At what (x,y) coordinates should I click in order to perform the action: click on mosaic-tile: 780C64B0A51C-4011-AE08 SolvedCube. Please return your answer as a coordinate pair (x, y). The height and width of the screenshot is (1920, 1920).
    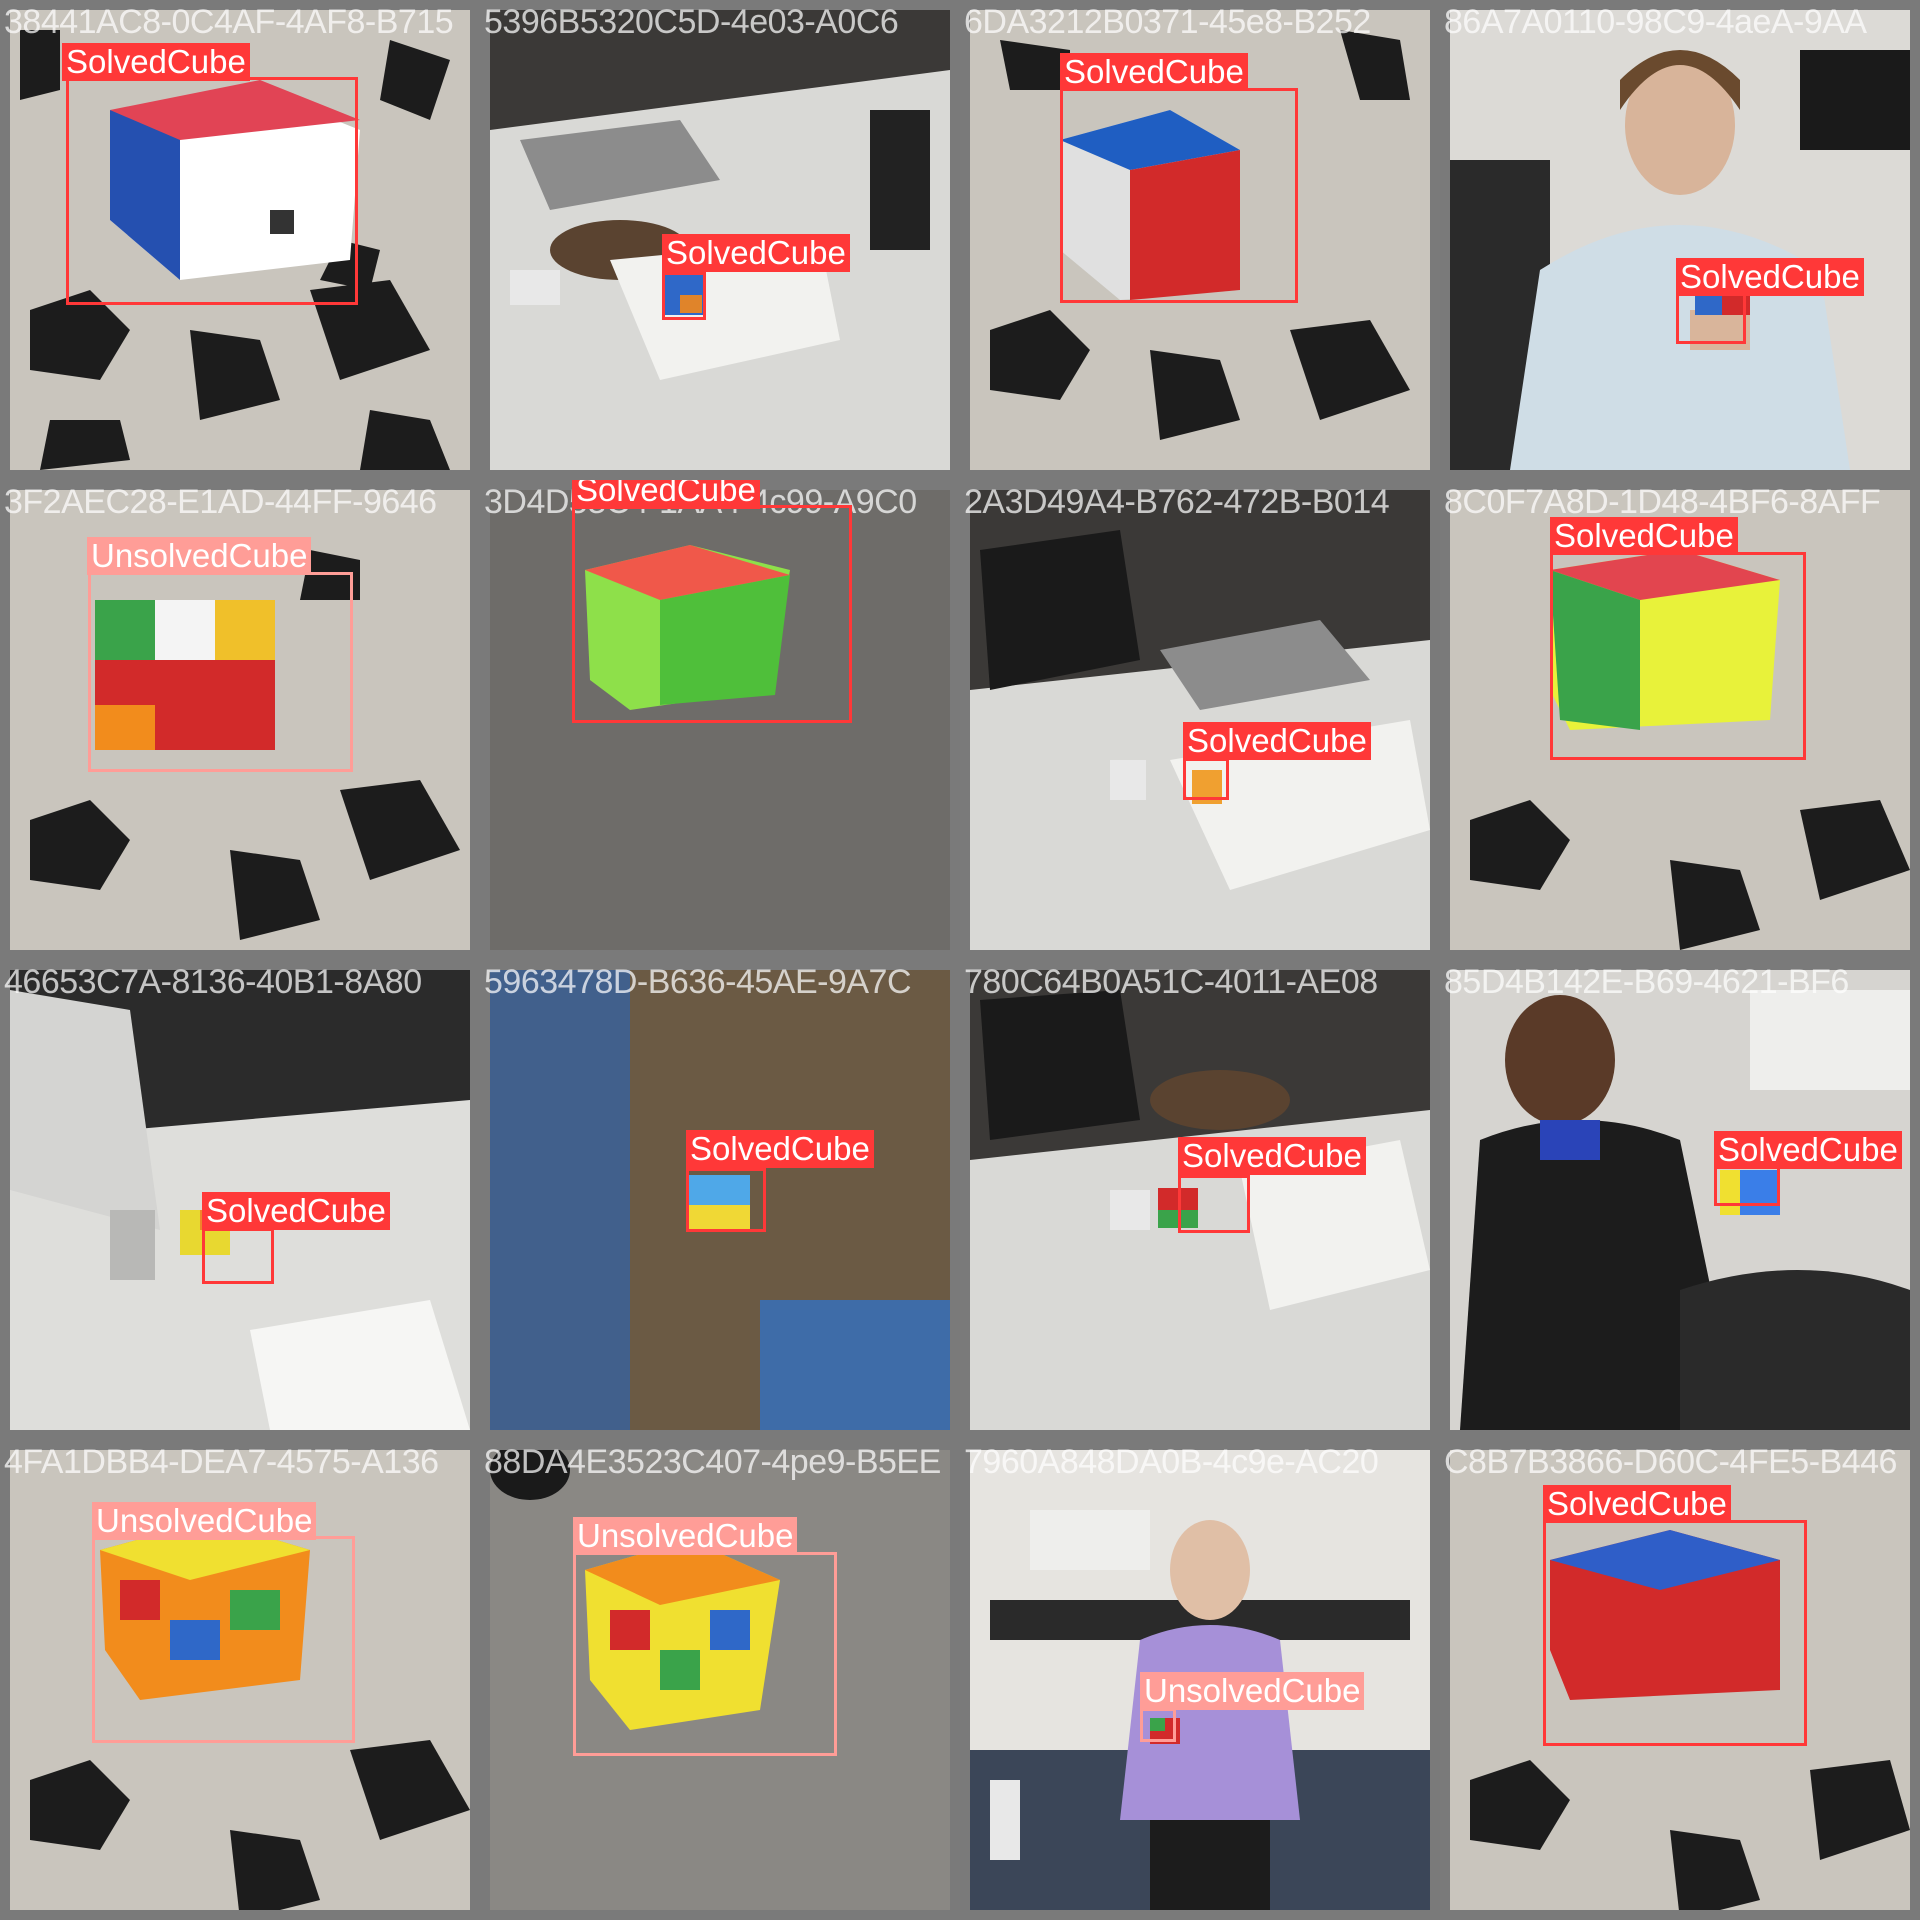
    Looking at the image, I should click on (1200, 1200).